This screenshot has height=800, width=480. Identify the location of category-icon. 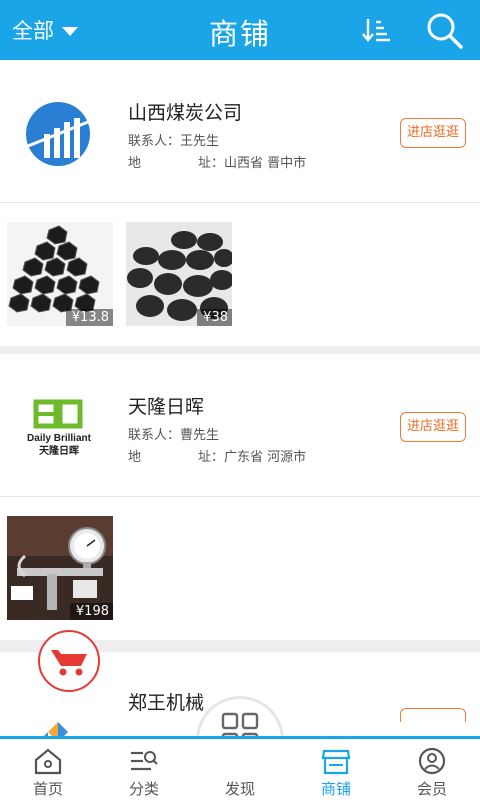
(144, 761).